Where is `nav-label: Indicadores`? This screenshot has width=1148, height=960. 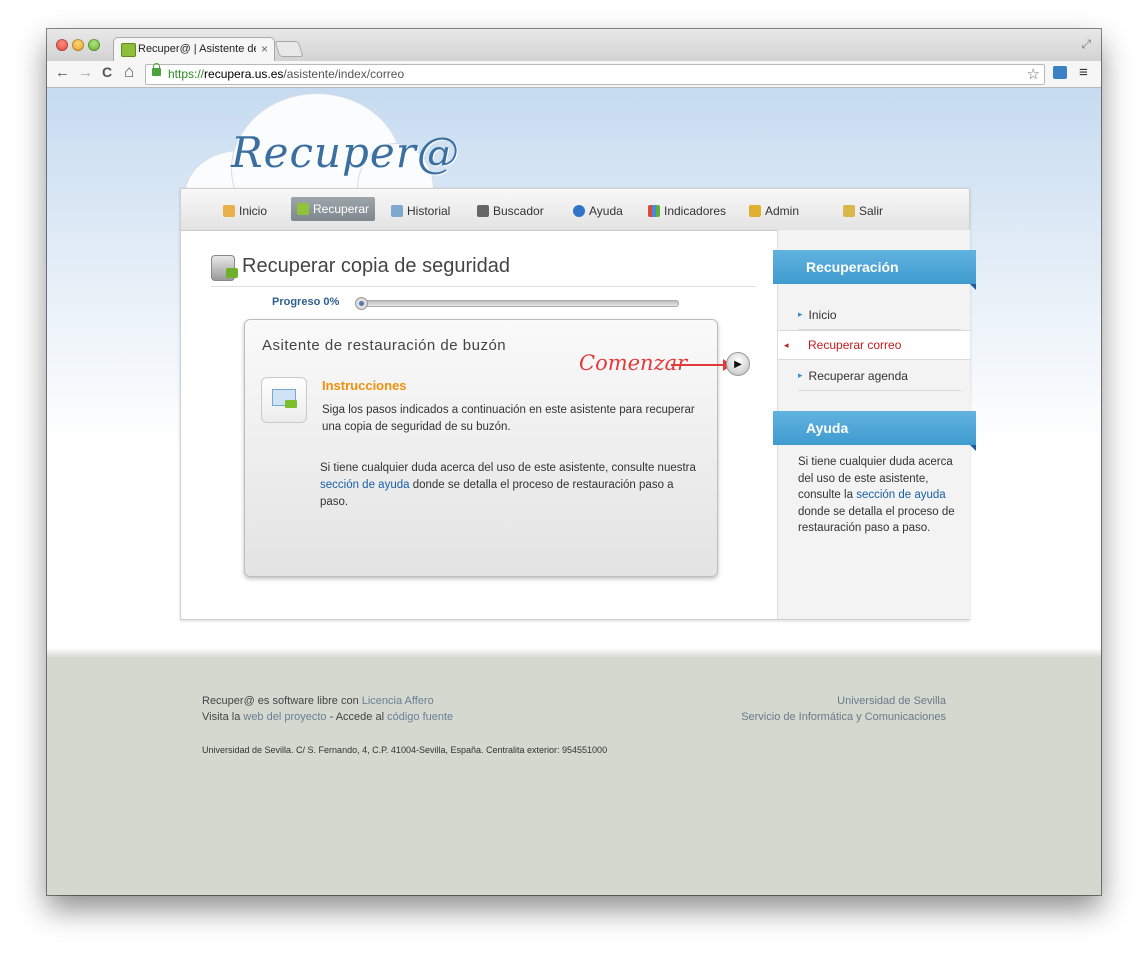
nav-label: Indicadores is located at coordinates (695, 211).